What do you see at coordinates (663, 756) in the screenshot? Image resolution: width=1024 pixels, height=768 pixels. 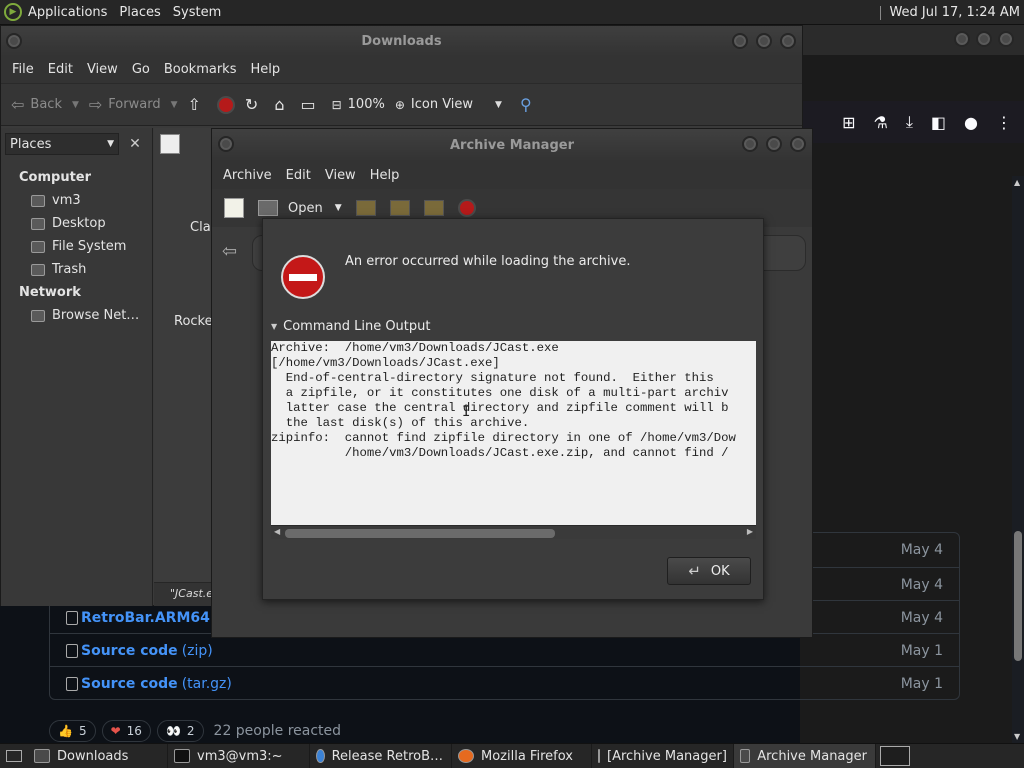 I see `task-archive-manager-1: [Archive Manager]` at bounding box center [663, 756].